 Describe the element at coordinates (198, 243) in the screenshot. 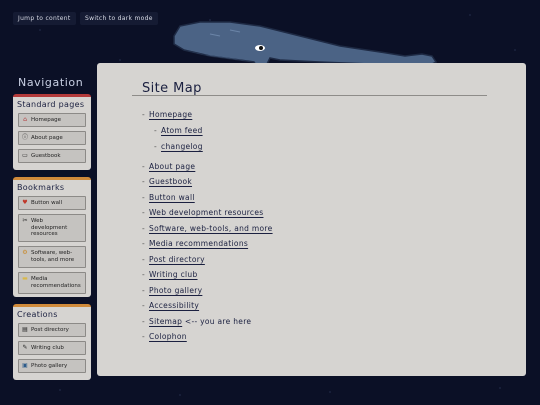

I see `media-recommendations-link: Media recommendations` at that location.